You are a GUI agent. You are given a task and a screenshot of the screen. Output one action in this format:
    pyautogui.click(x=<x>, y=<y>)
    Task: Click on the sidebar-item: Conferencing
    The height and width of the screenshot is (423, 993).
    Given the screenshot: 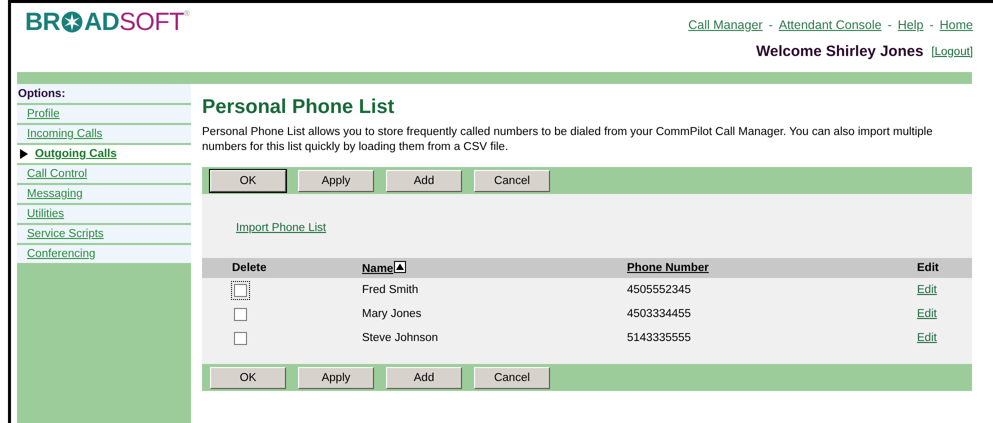 What is the action you would take?
    pyautogui.click(x=104, y=255)
    